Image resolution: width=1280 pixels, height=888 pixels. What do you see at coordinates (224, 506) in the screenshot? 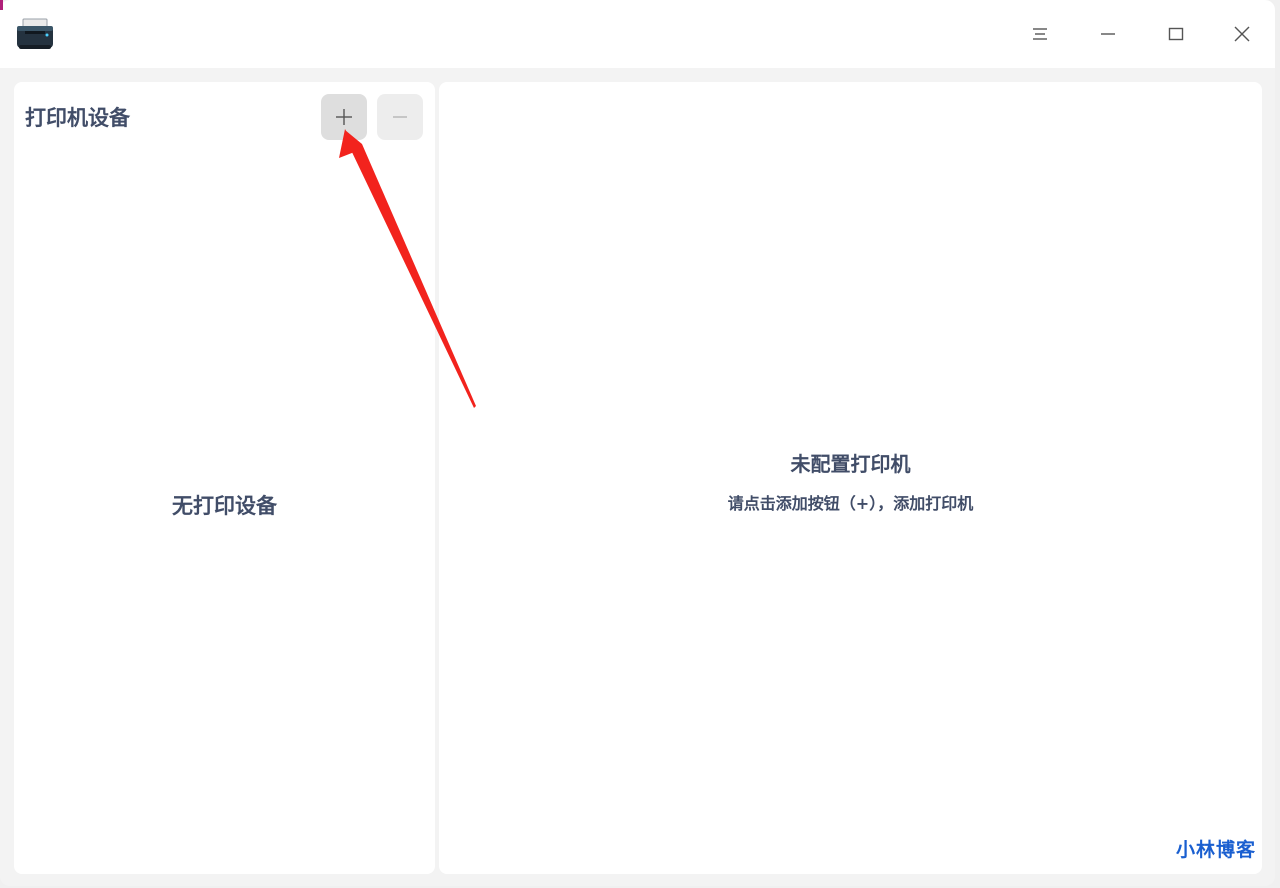
I see `no-devices-text: 无打印设备` at bounding box center [224, 506].